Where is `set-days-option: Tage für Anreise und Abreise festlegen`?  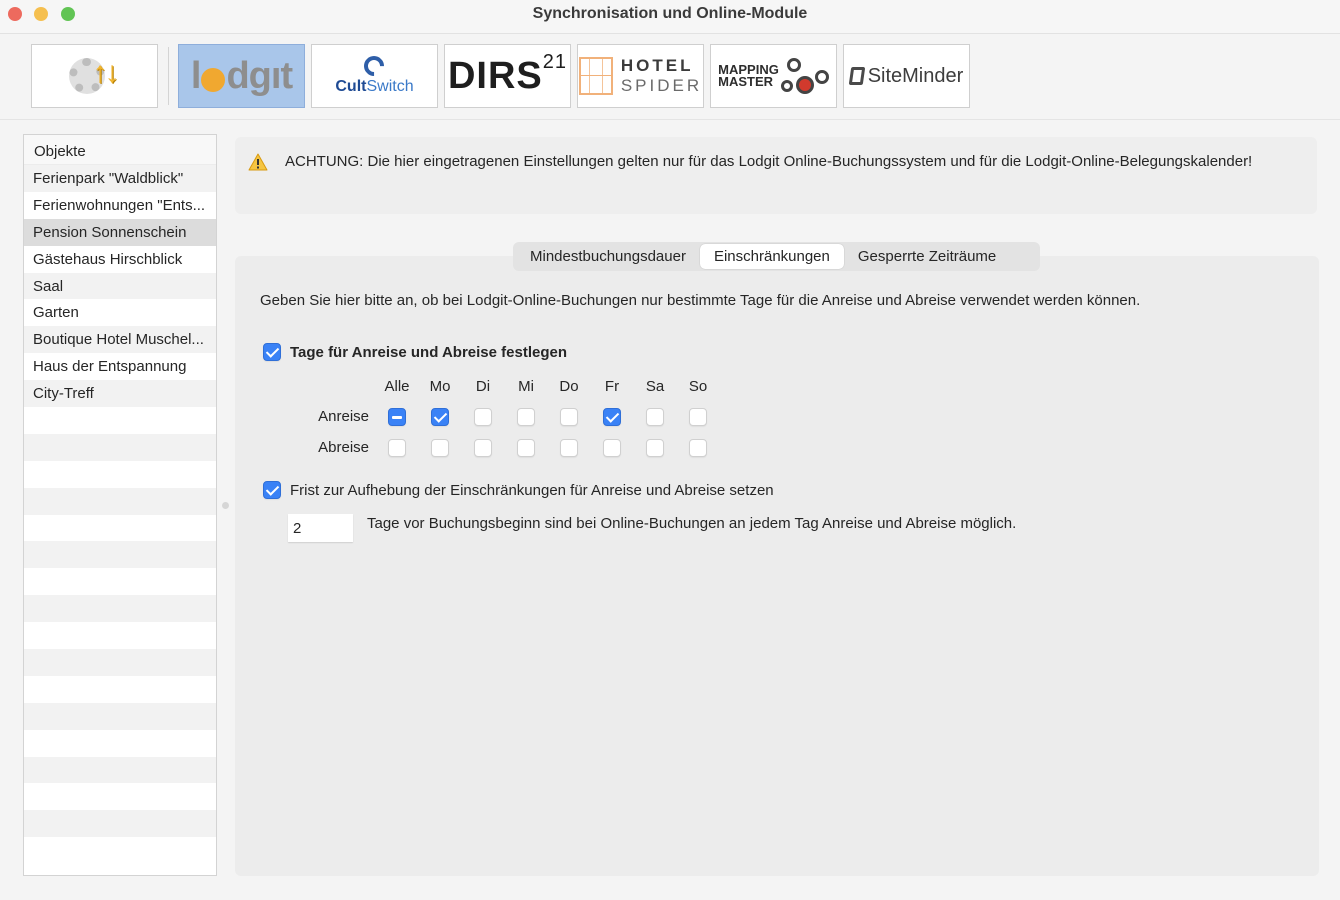
set-days-option: Tage für Anreise und Abreise festlegen is located at coordinates (415, 352).